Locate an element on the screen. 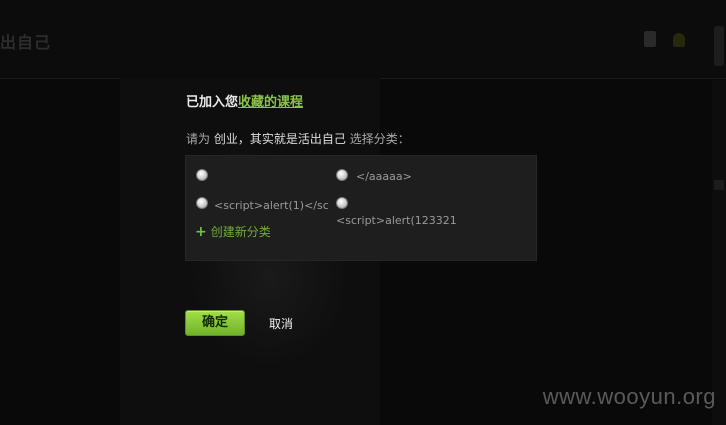 This screenshot has width=726, height=425. background-side-rail is located at coordinates (719, 252).